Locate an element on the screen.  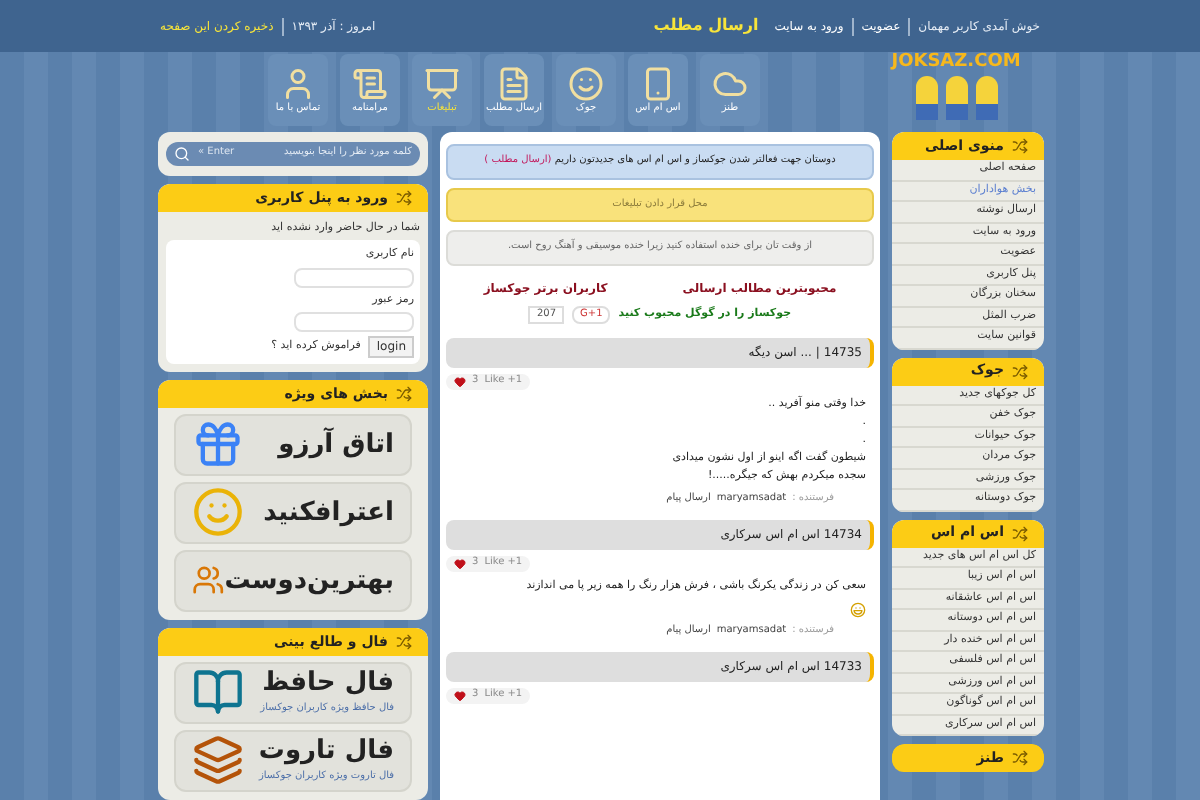
phone-icon is located at coordinates (658, 84).